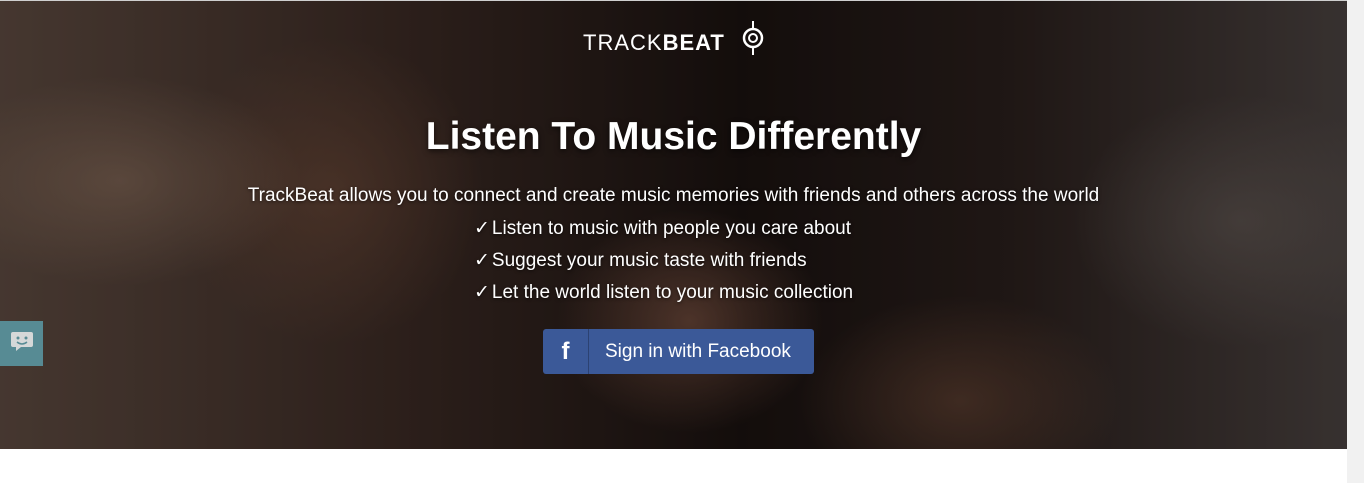  I want to click on site-logo: TRACKBEAT, so click(673, 41).